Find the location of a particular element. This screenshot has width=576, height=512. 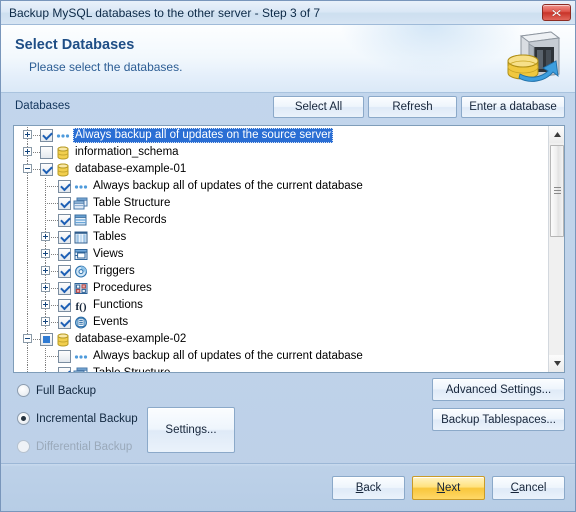

tree-row: Procedures is located at coordinates (281, 288).